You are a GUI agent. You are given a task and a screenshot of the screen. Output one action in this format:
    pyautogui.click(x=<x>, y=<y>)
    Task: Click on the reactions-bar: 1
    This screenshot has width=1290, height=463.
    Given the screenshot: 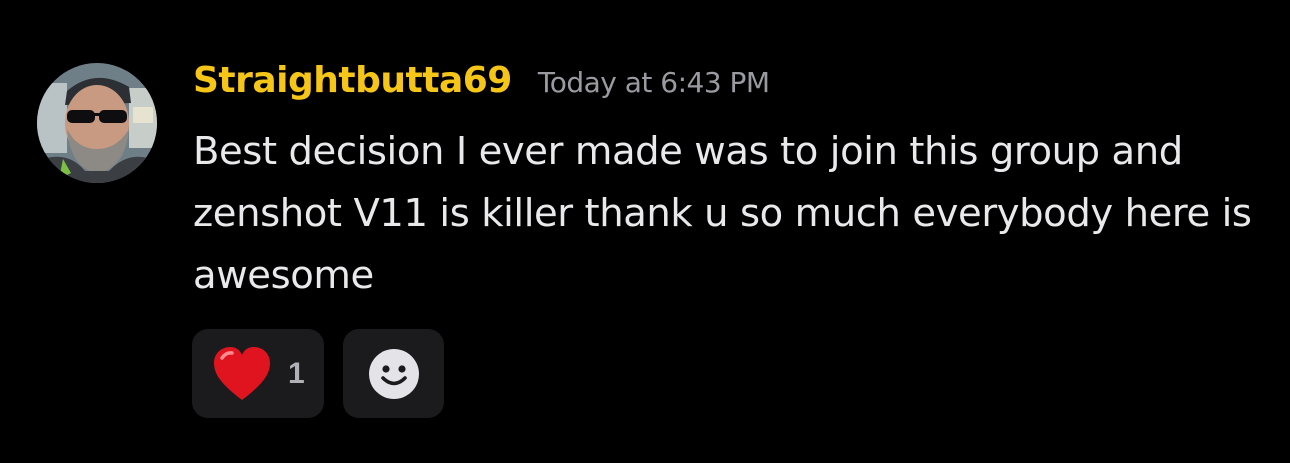 What is the action you would take?
    pyautogui.click(x=318, y=373)
    